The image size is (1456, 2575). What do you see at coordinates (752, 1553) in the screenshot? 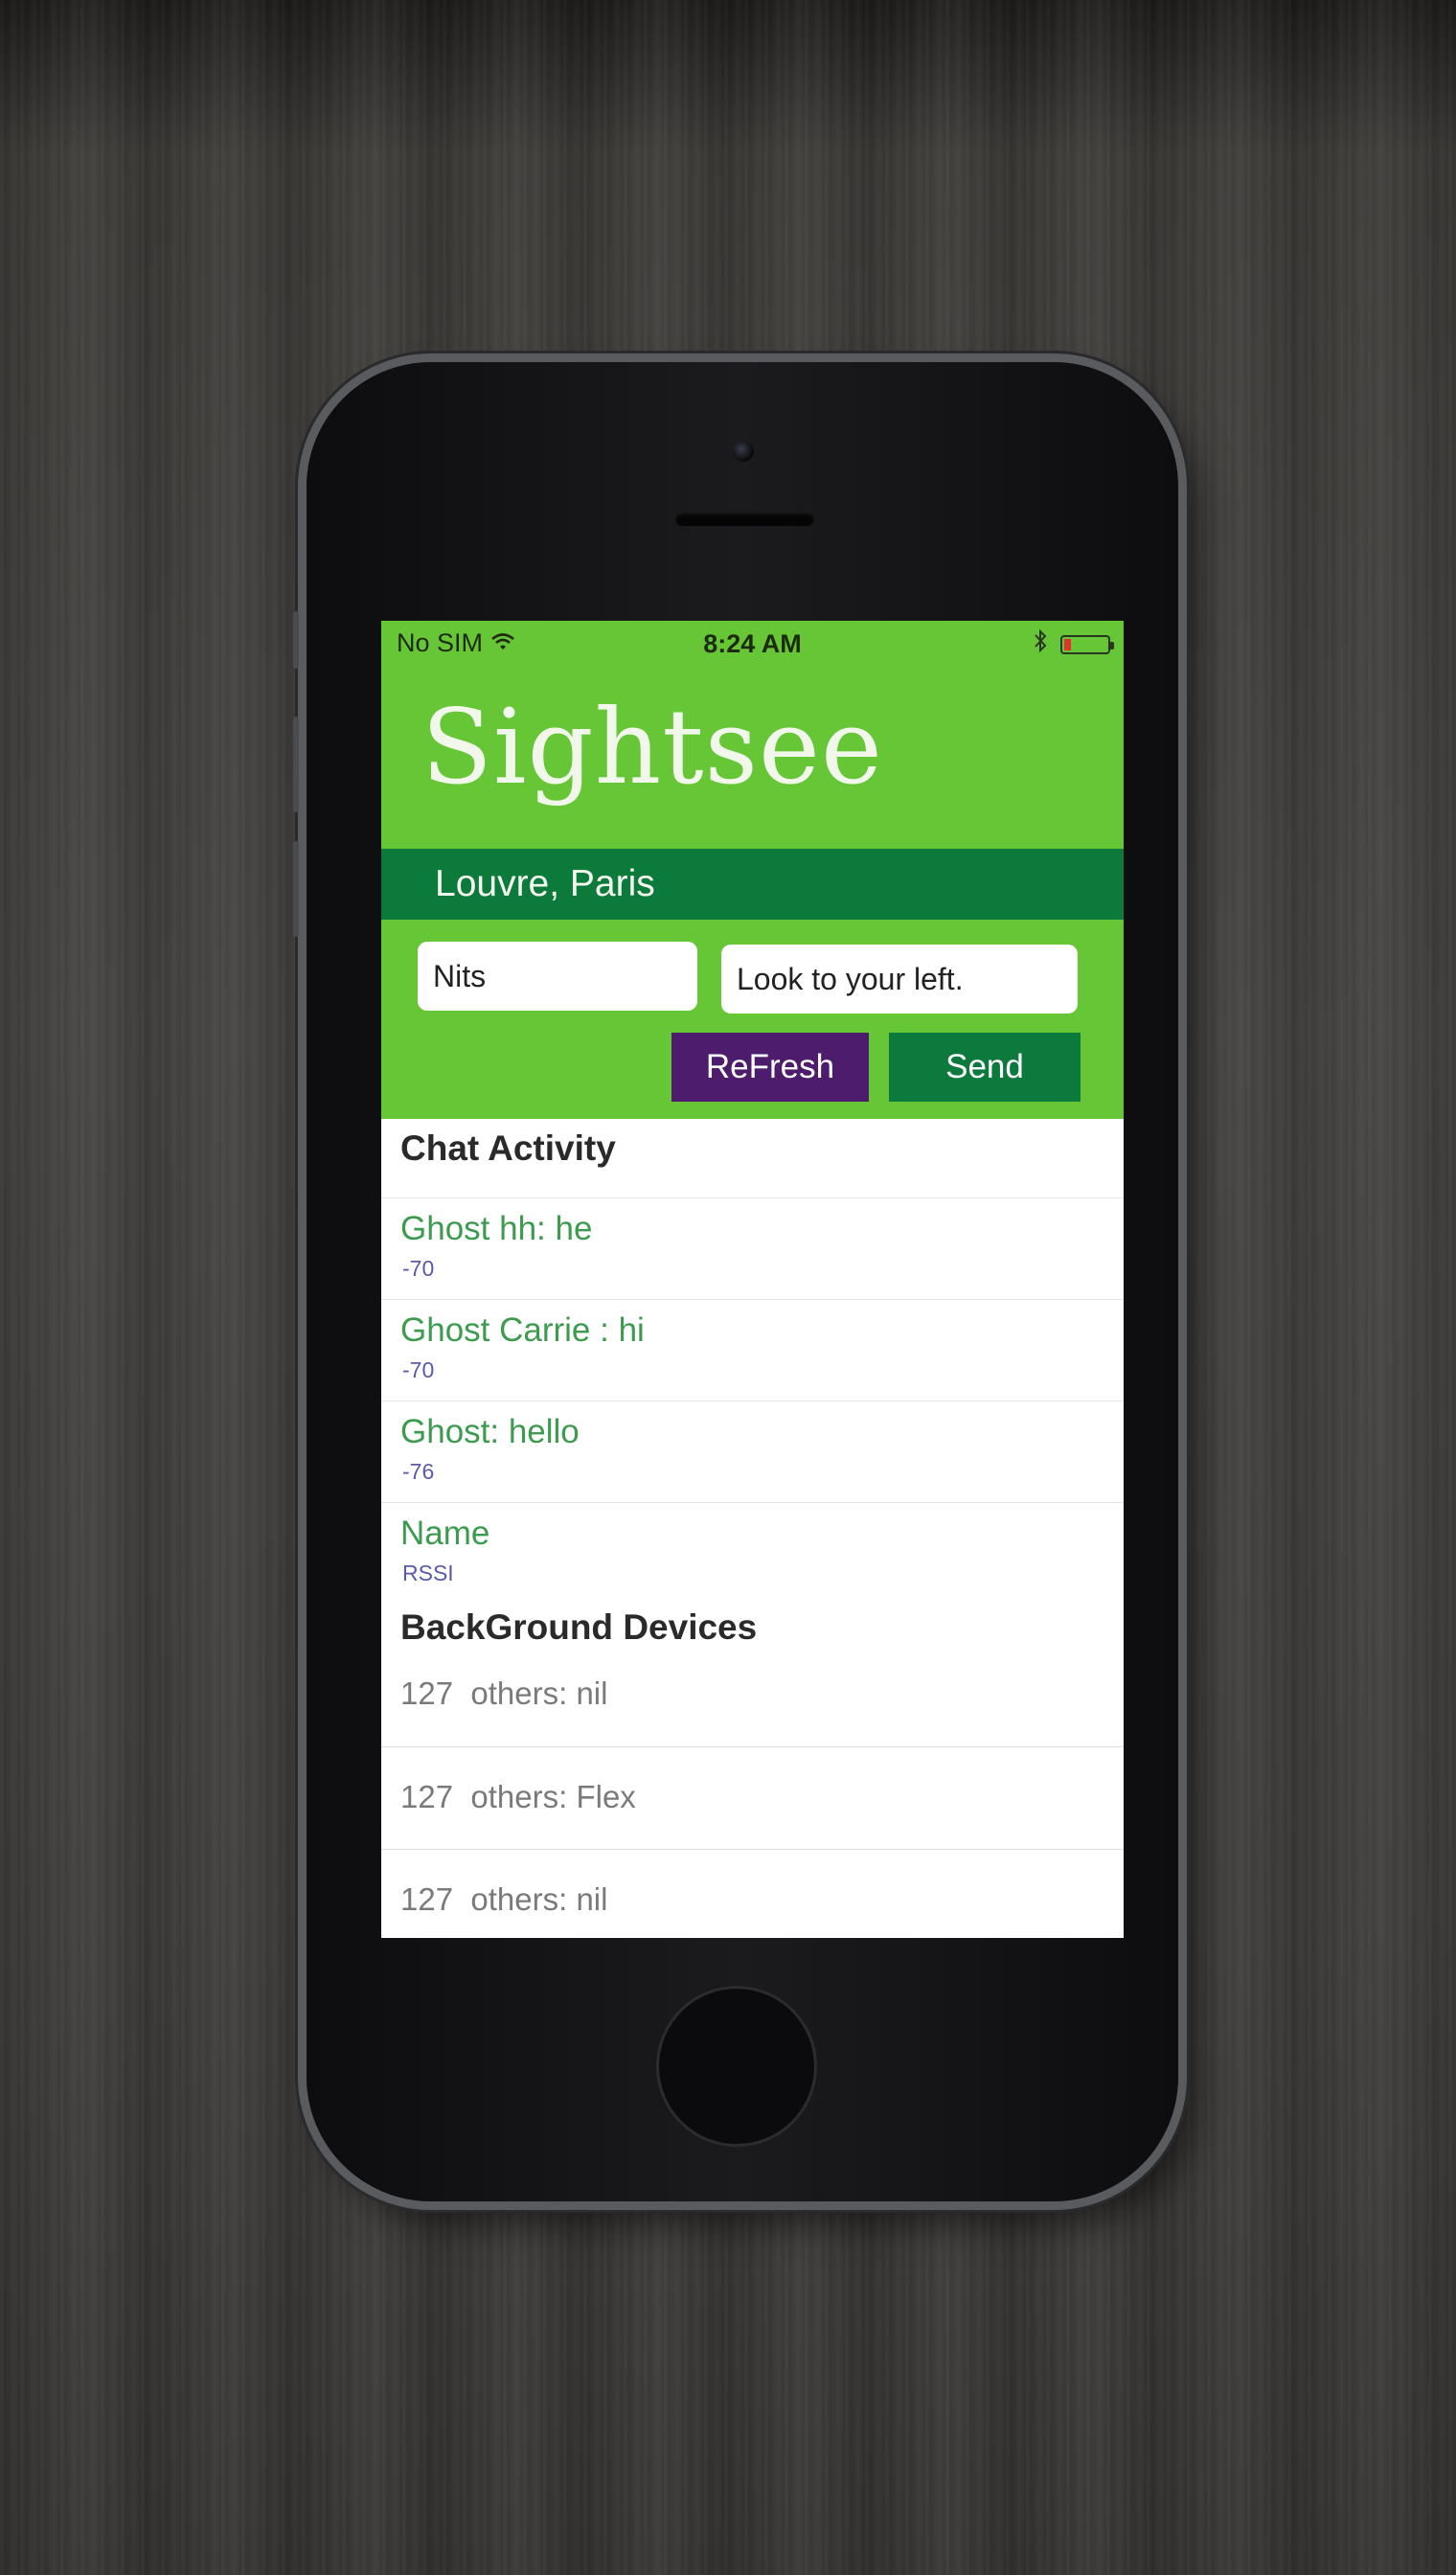
I see `chat-row: Name RSSI` at bounding box center [752, 1553].